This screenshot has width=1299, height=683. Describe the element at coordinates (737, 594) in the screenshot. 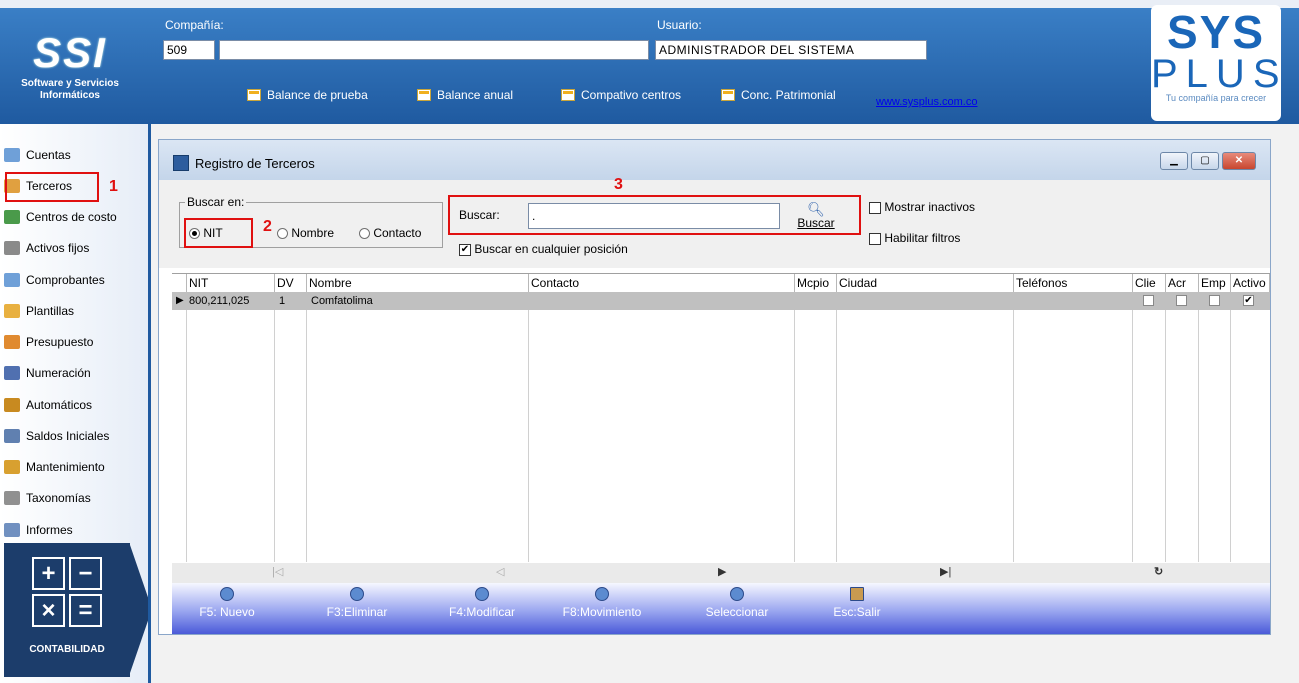

I see `user-select-icon` at that location.